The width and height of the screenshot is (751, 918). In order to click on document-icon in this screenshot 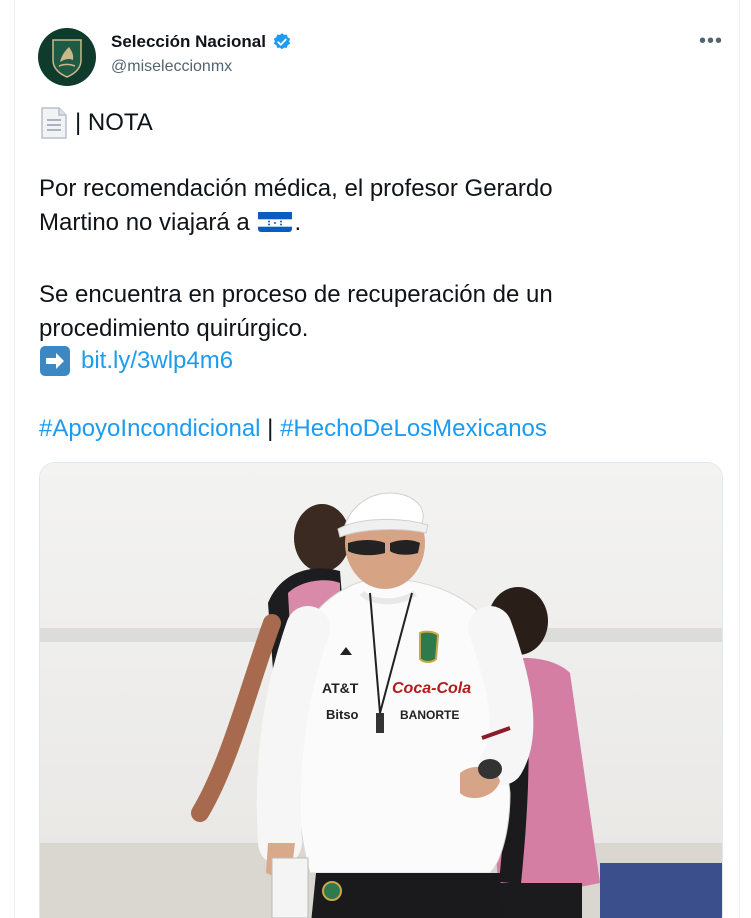, I will do `click(54, 123)`.